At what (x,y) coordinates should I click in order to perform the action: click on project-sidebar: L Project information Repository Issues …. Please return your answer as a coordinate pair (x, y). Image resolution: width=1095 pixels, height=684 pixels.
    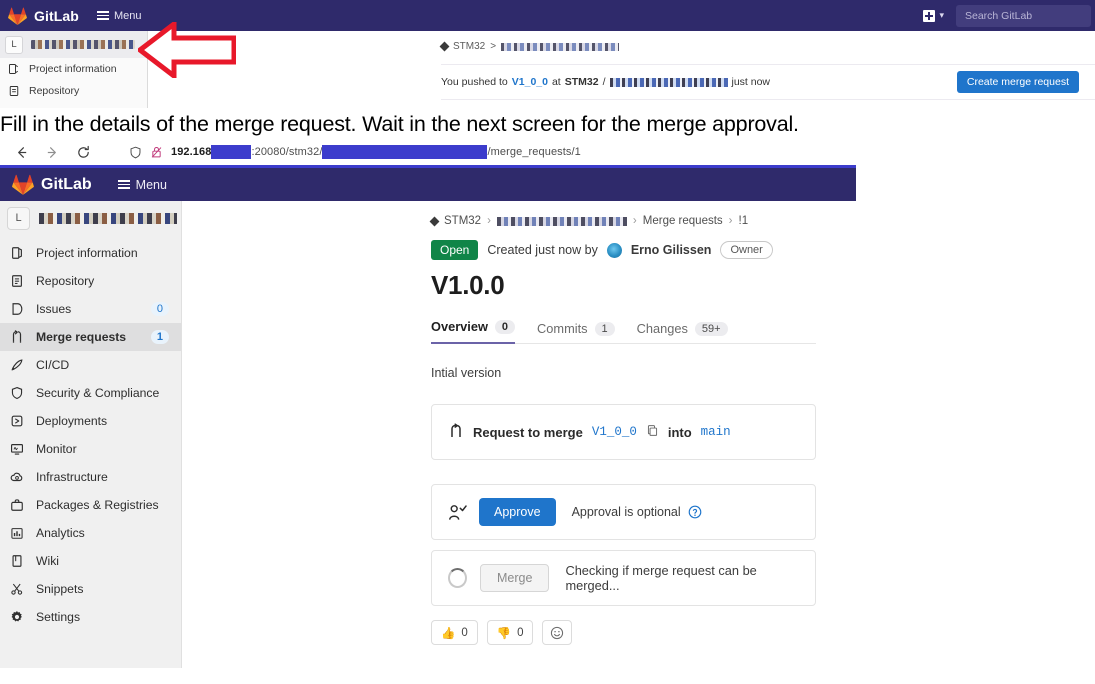
    Looking at the image, I should click on (91, 434).